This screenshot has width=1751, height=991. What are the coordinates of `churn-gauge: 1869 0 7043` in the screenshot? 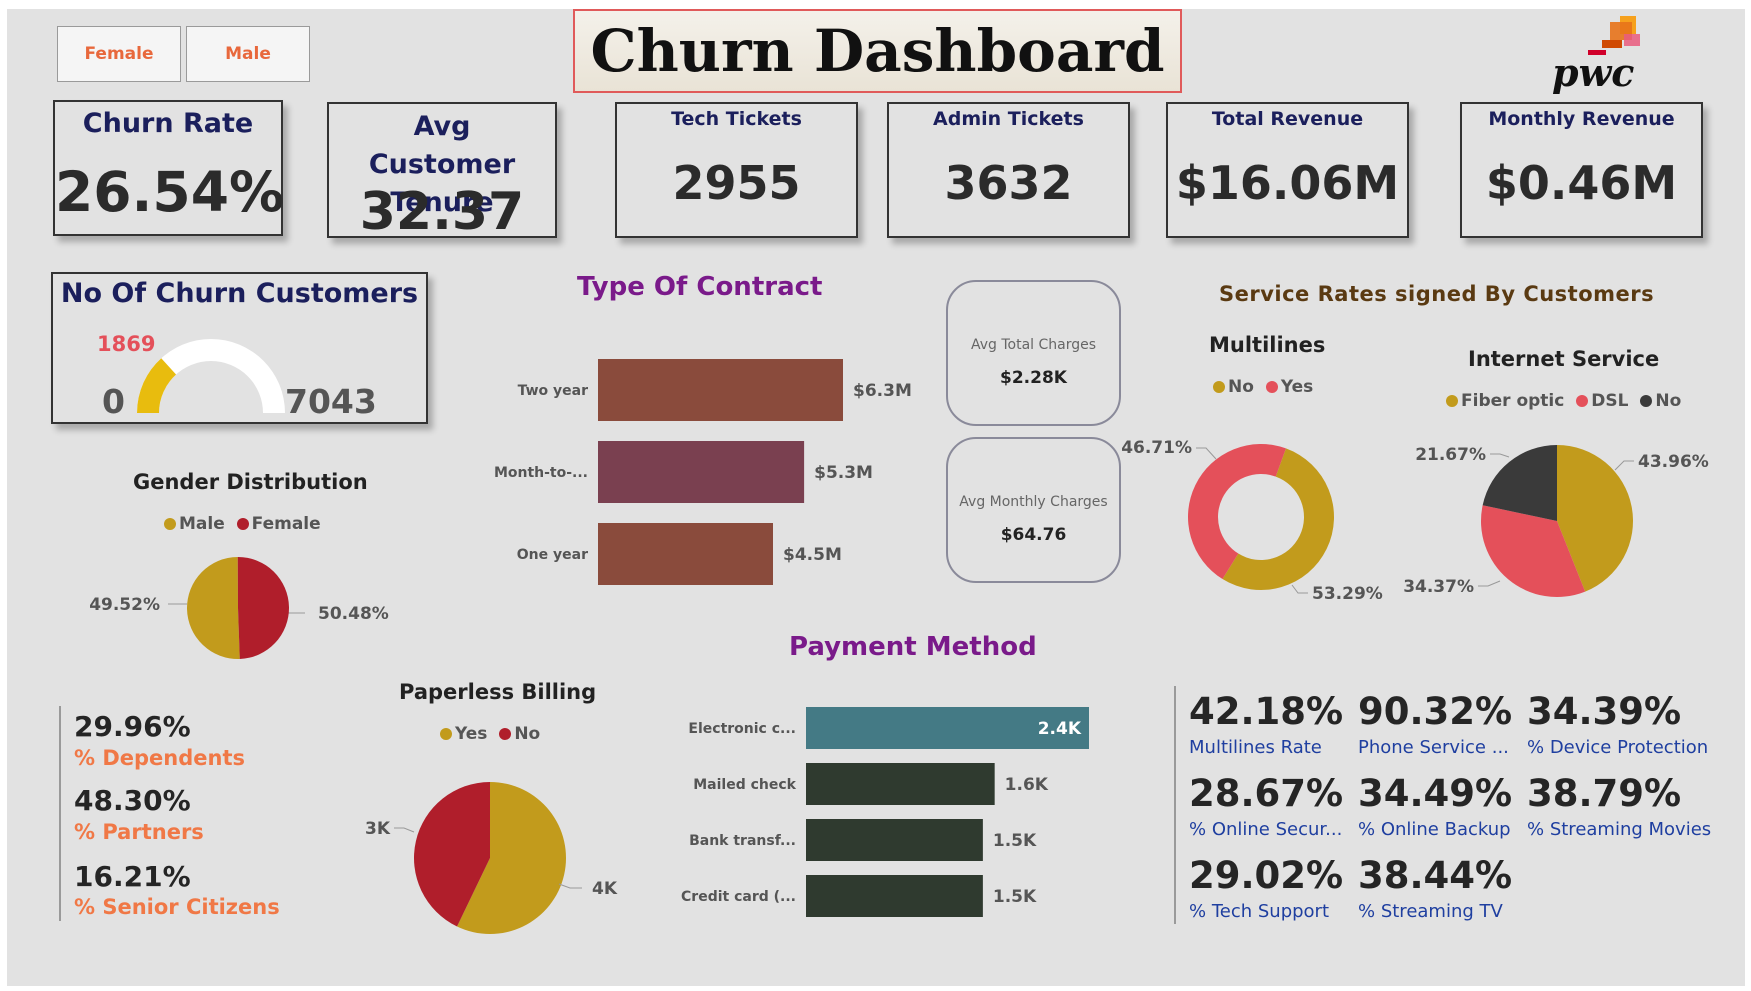 It's located at (237, 376).